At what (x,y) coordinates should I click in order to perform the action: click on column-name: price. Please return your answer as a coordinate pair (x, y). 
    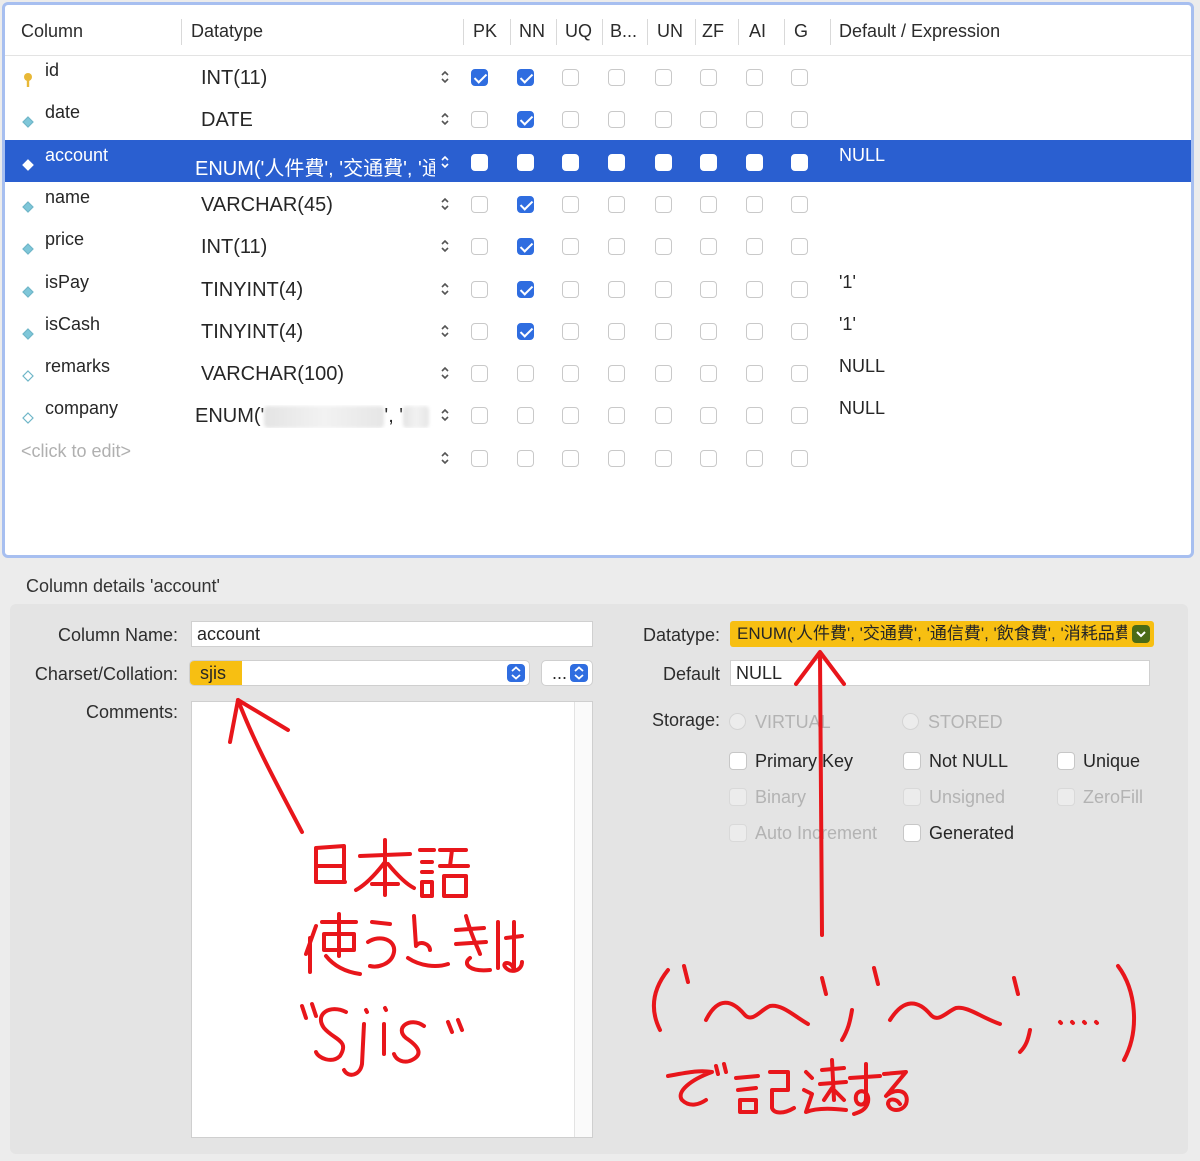
    Looking at the image, I should click on (64, 239).